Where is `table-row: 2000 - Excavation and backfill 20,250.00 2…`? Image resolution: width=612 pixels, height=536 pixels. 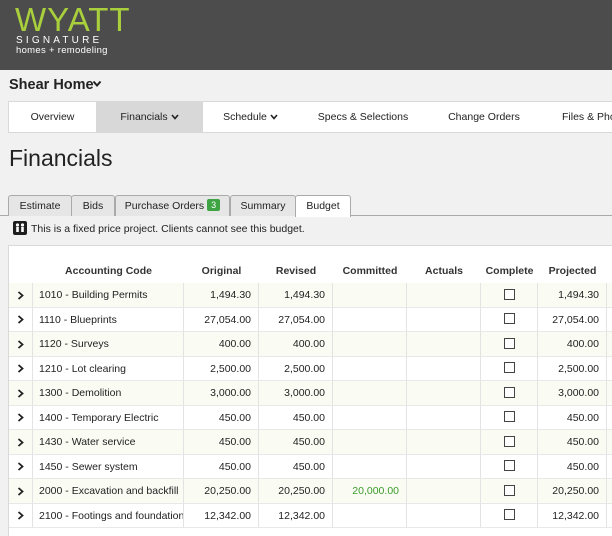
table-row: 2000 - Excavation and backfill 20,250.00 2… is located at coordinates (310, 491).